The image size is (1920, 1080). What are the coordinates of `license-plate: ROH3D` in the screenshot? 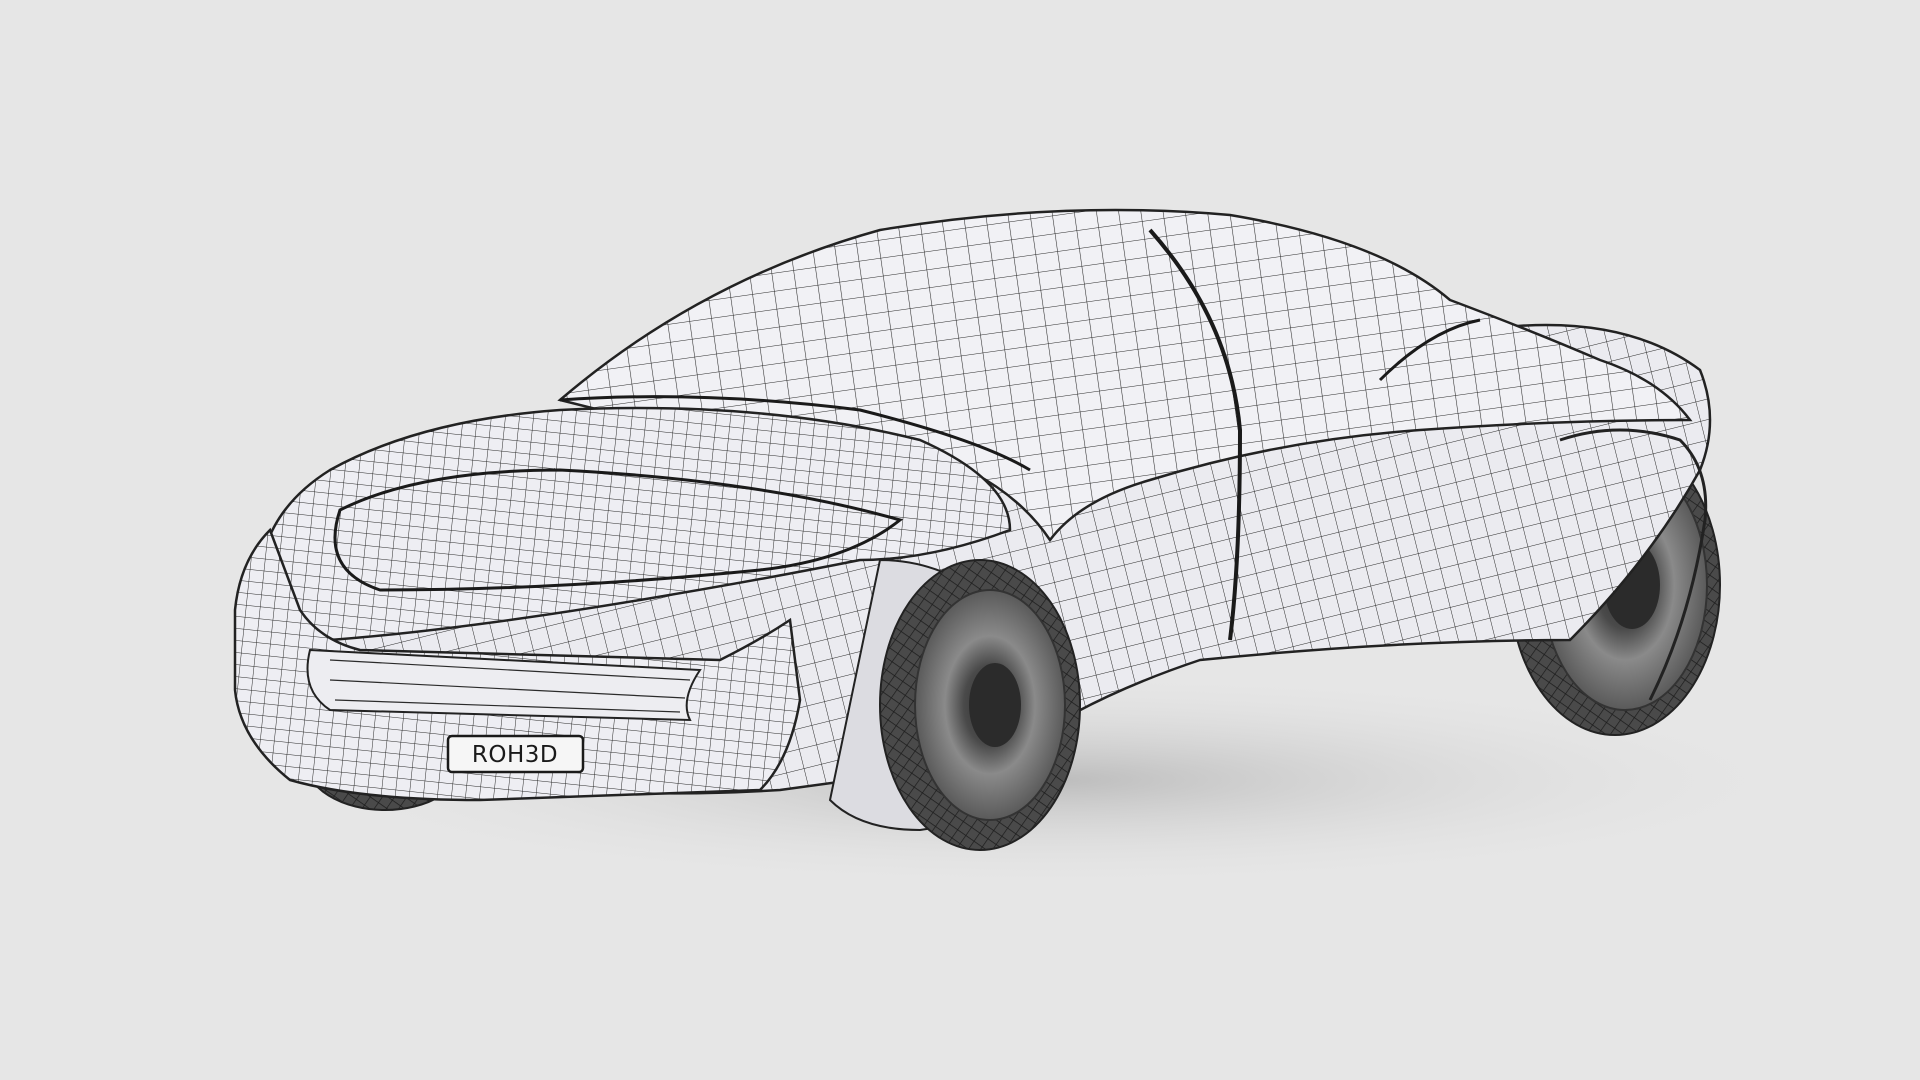 It's located at (515, 754).